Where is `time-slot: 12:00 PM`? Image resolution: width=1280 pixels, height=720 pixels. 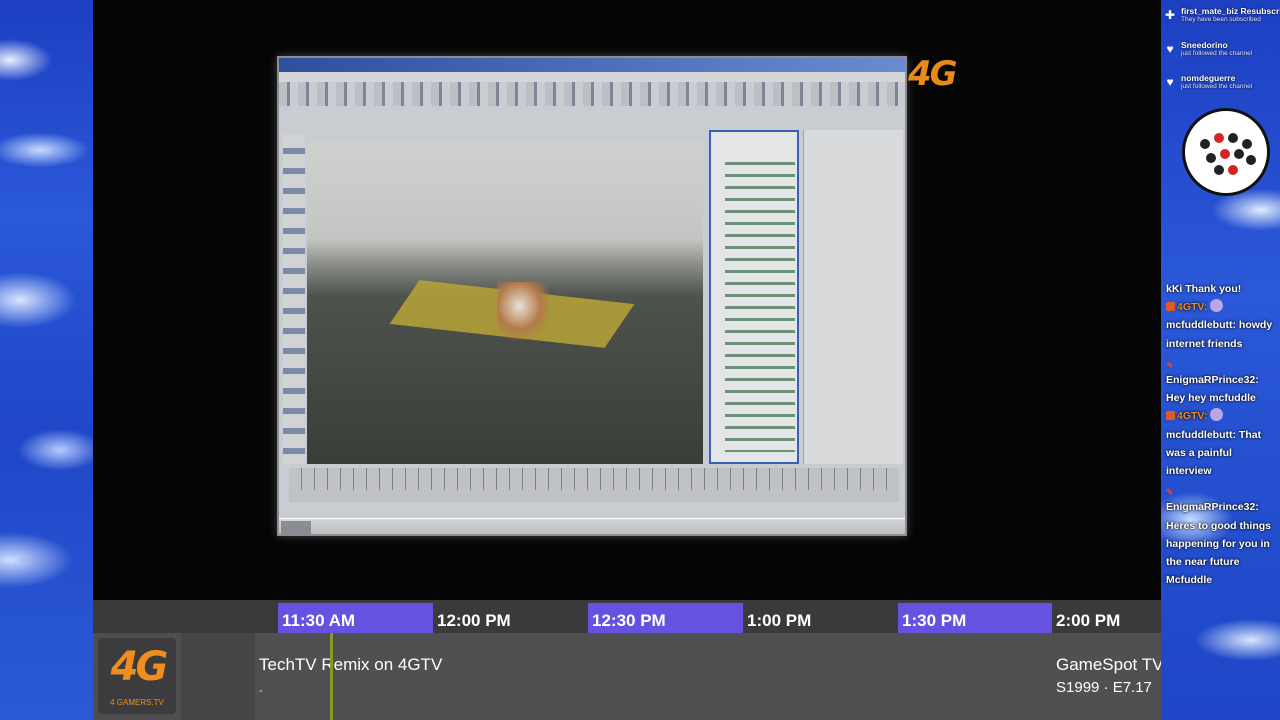
time-slot: 12:00 PM is located at coordinates (510, 618).